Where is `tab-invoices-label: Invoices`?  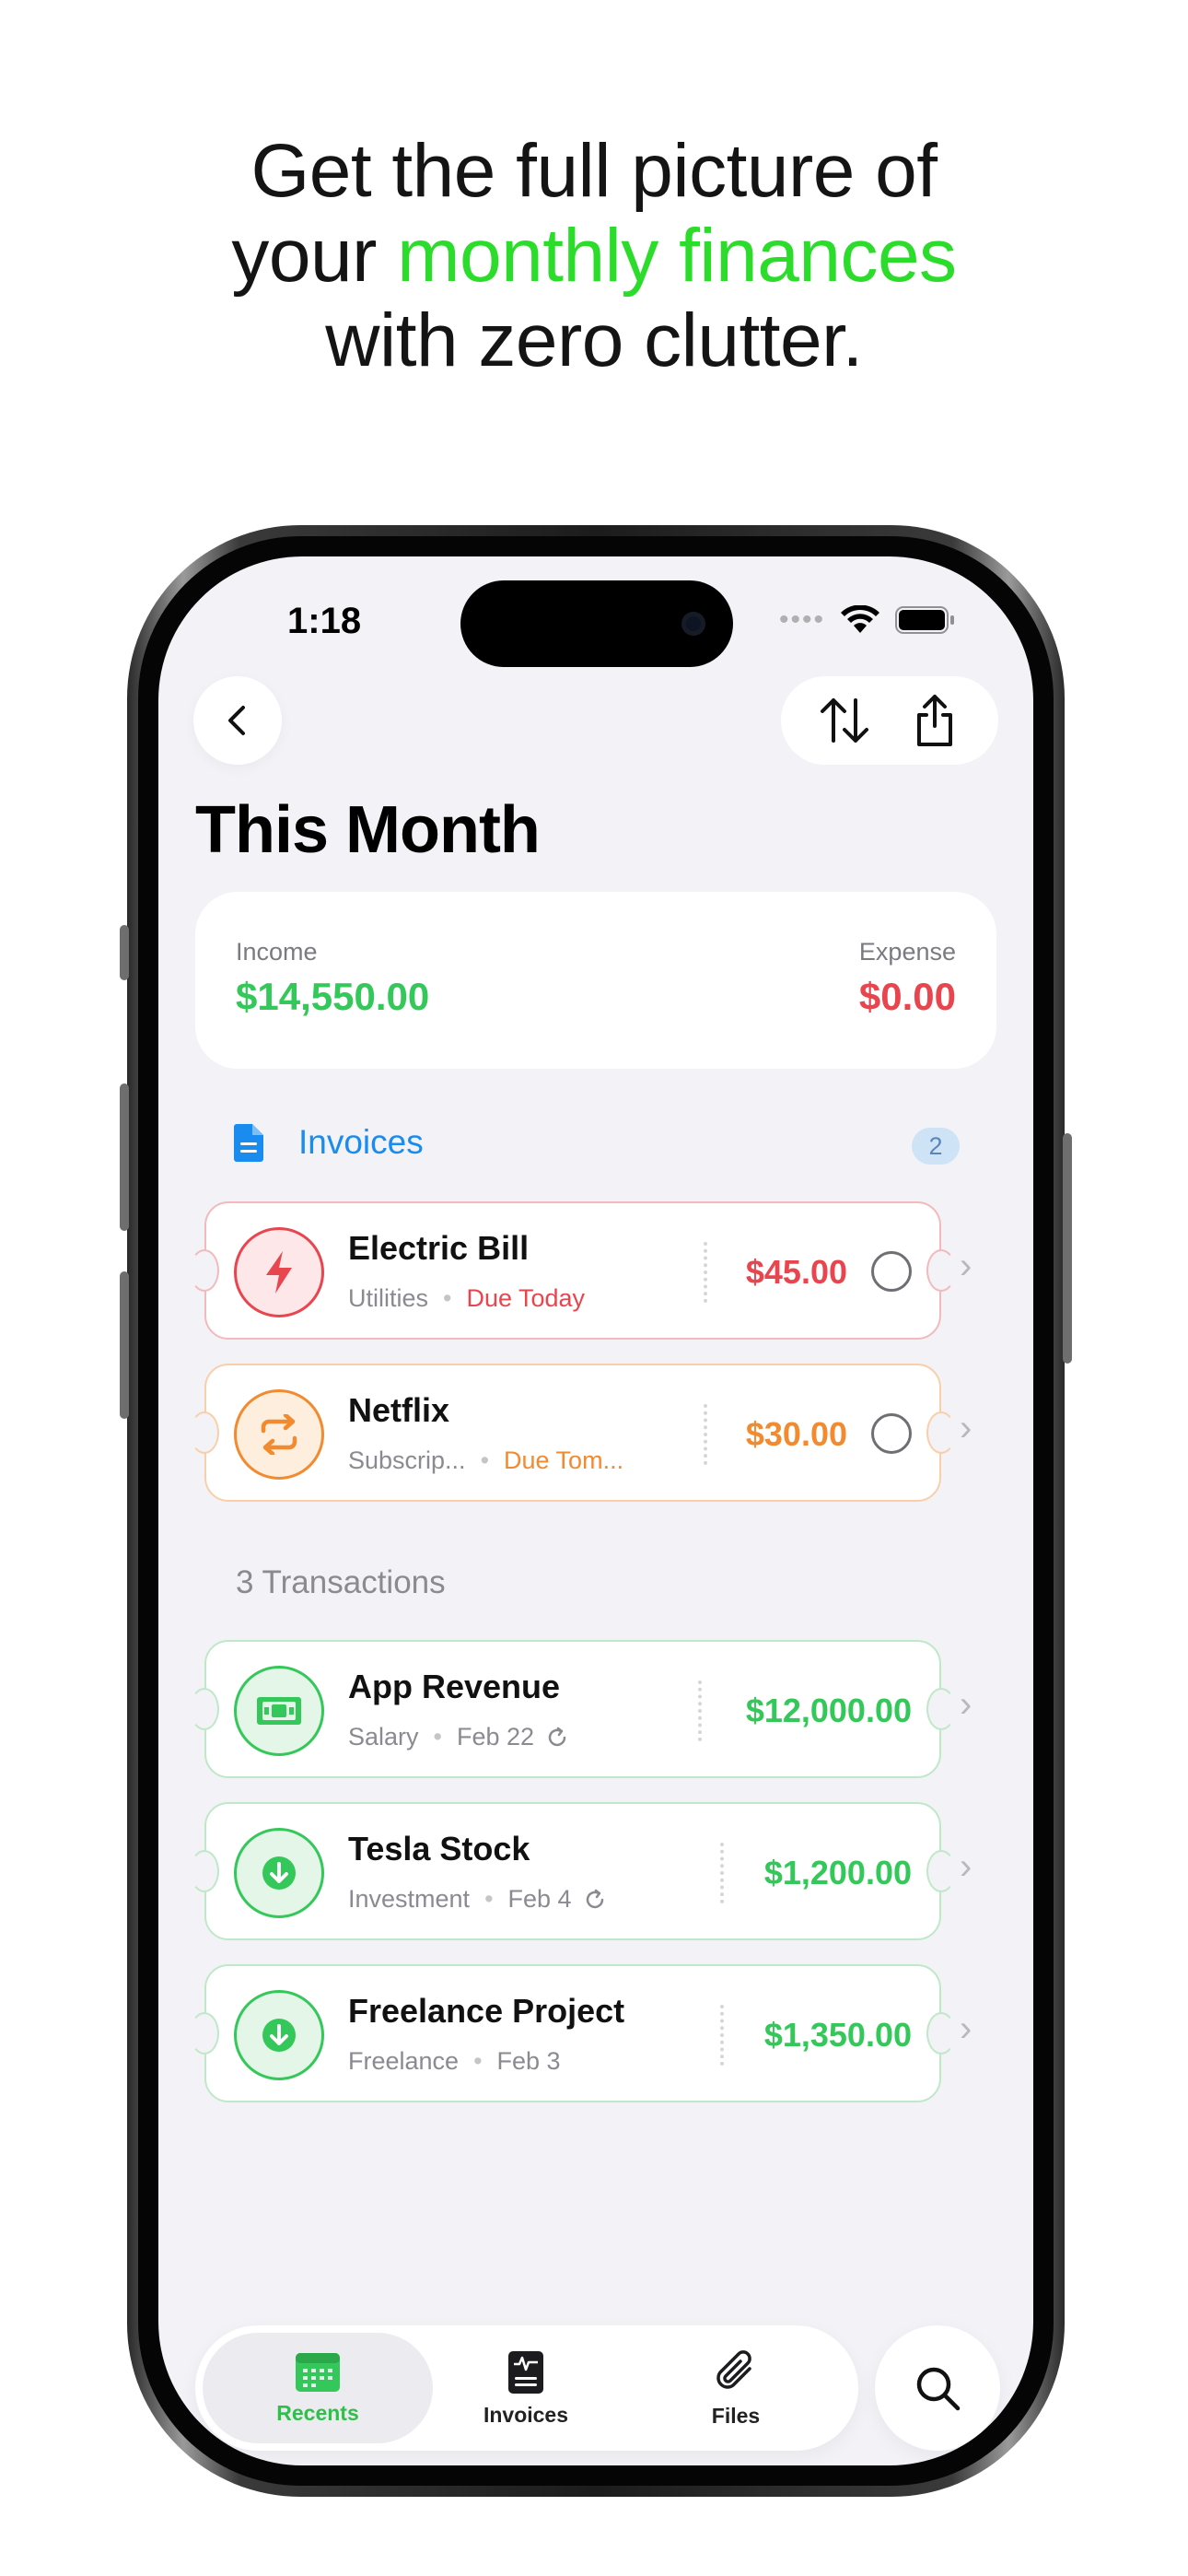 tab-invoices-label: Invoices is located at coordinates (526, 2414).